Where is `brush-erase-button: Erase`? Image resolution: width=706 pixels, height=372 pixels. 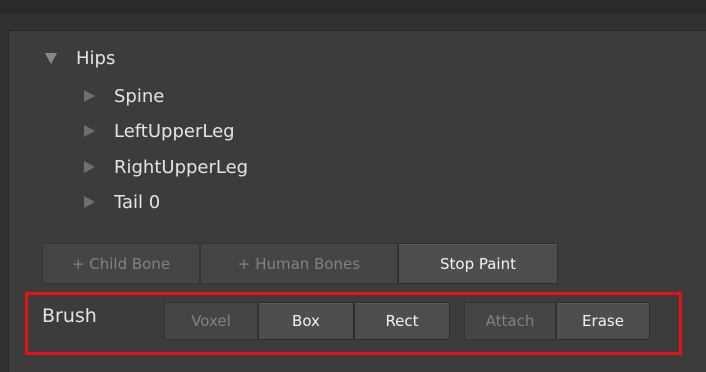 brush-erase-button: Erase is located at coordinates (603, 321).